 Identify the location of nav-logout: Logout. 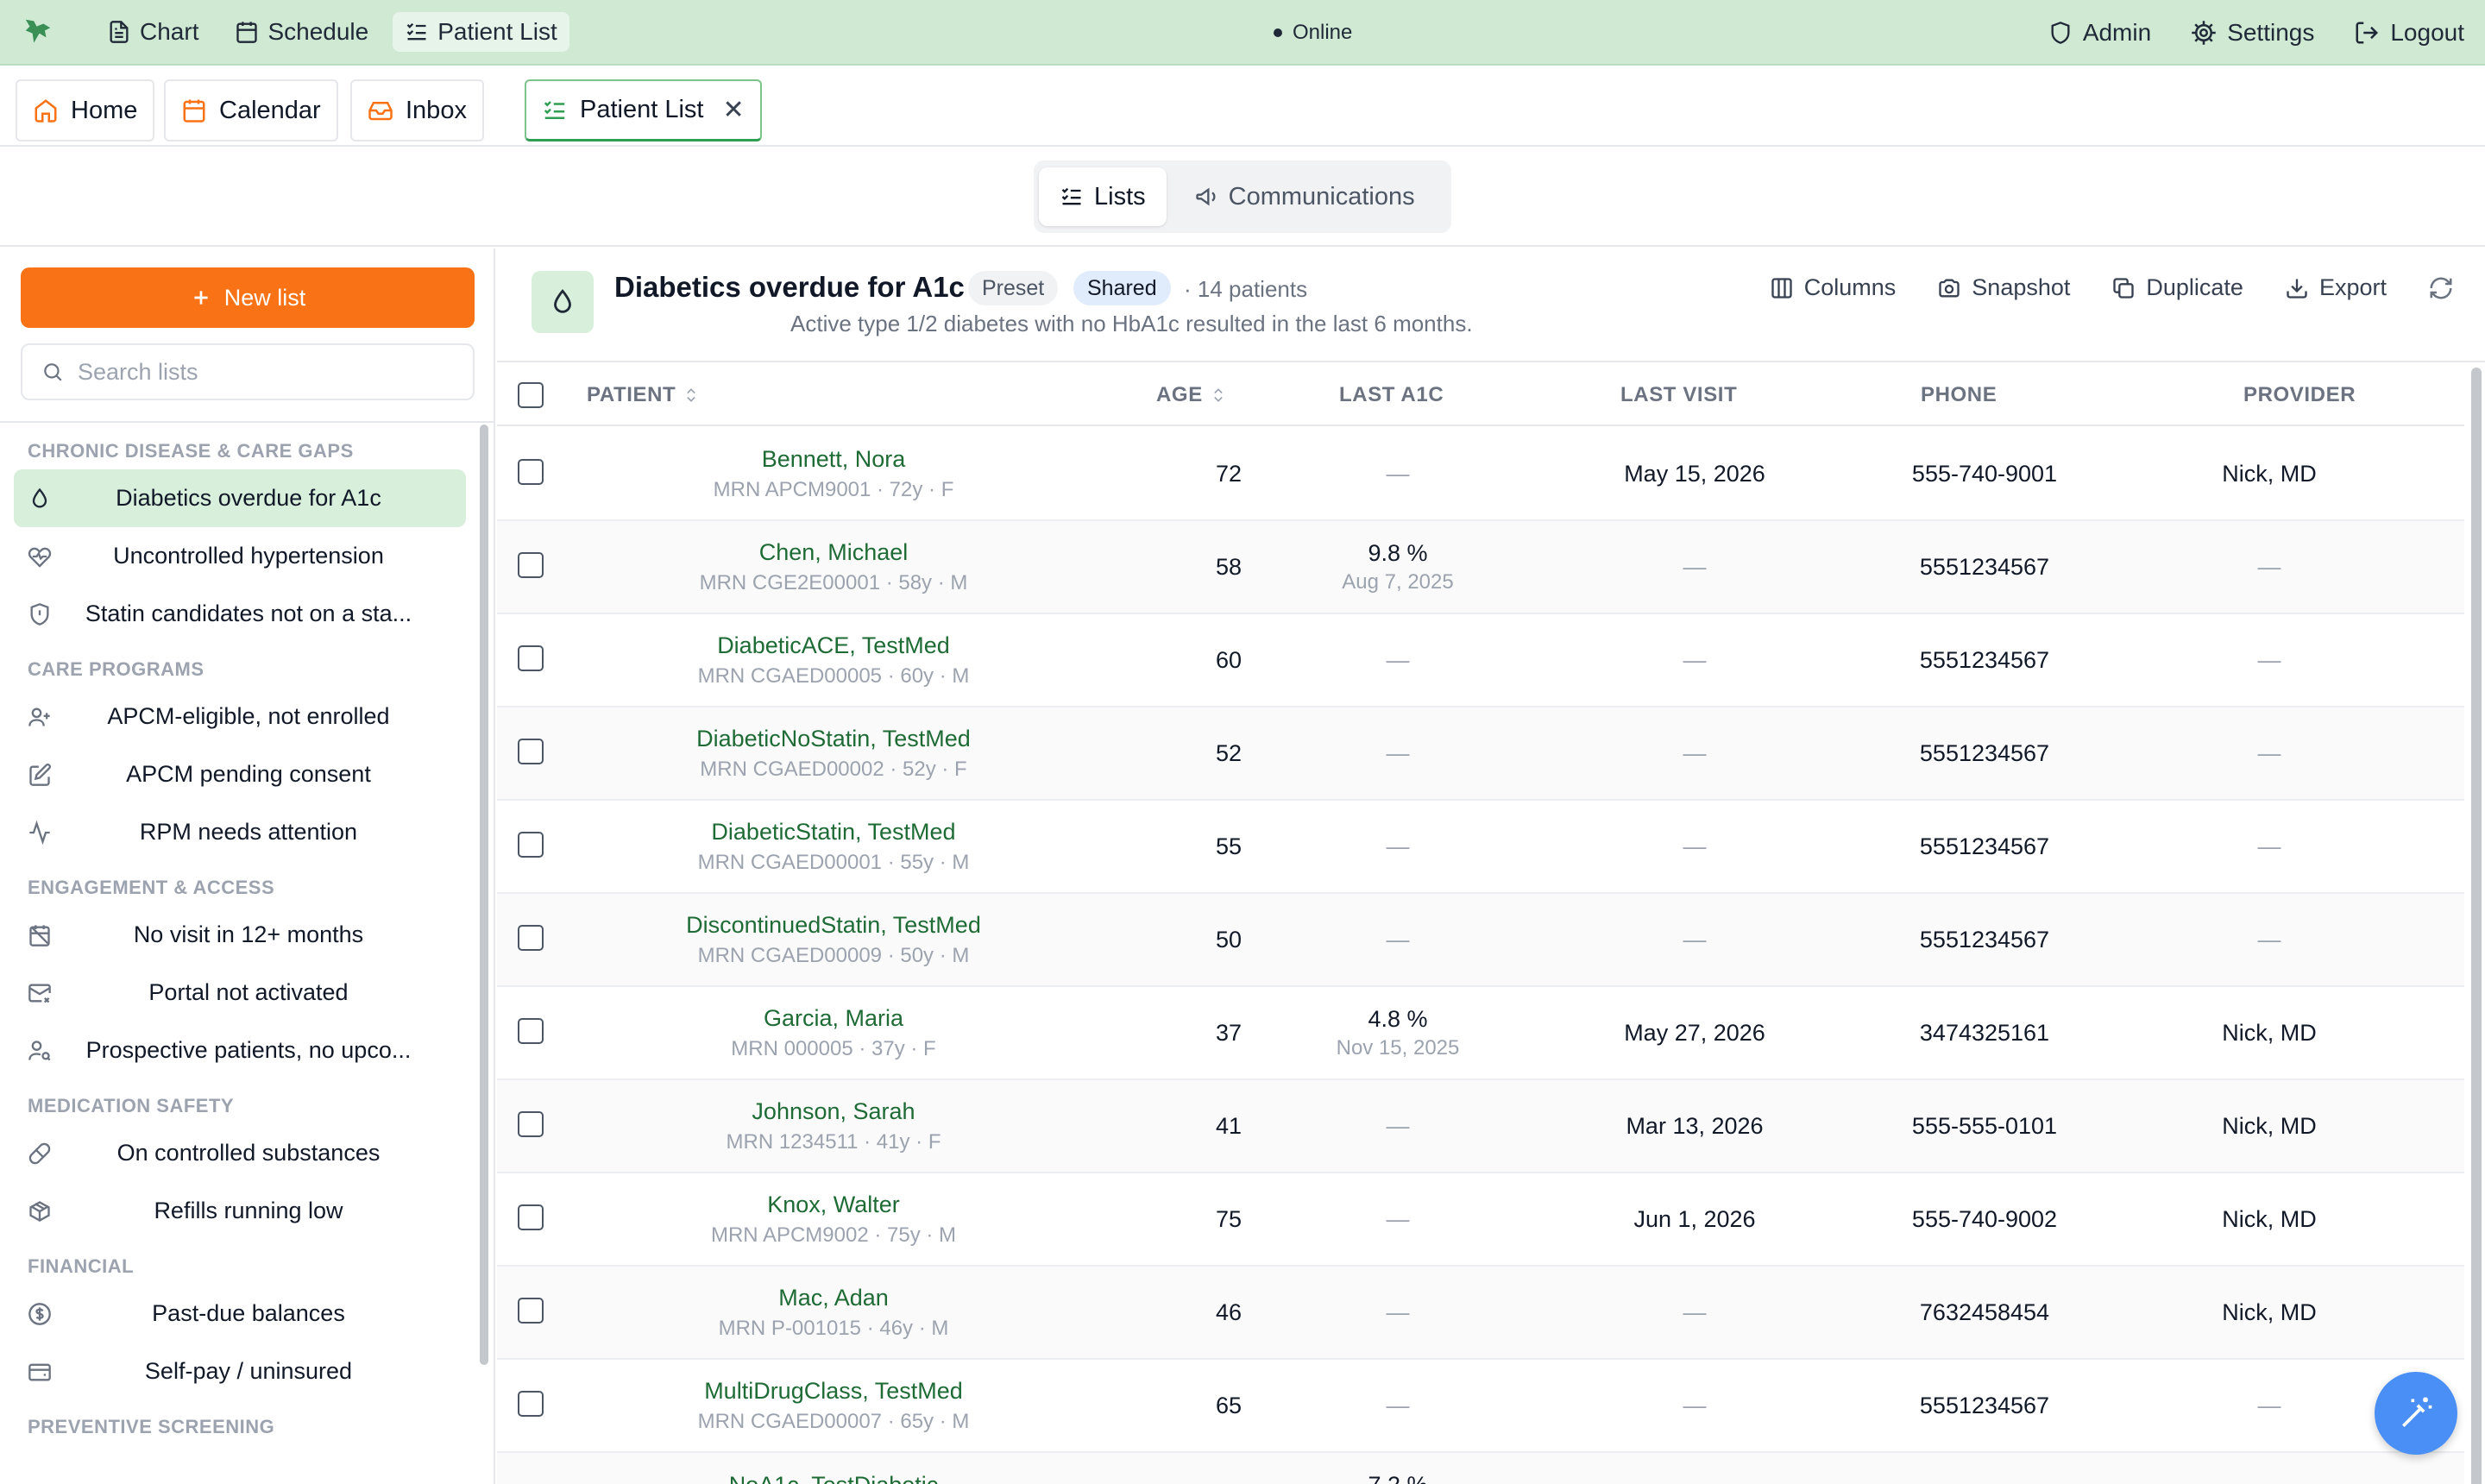
(2409, 33).